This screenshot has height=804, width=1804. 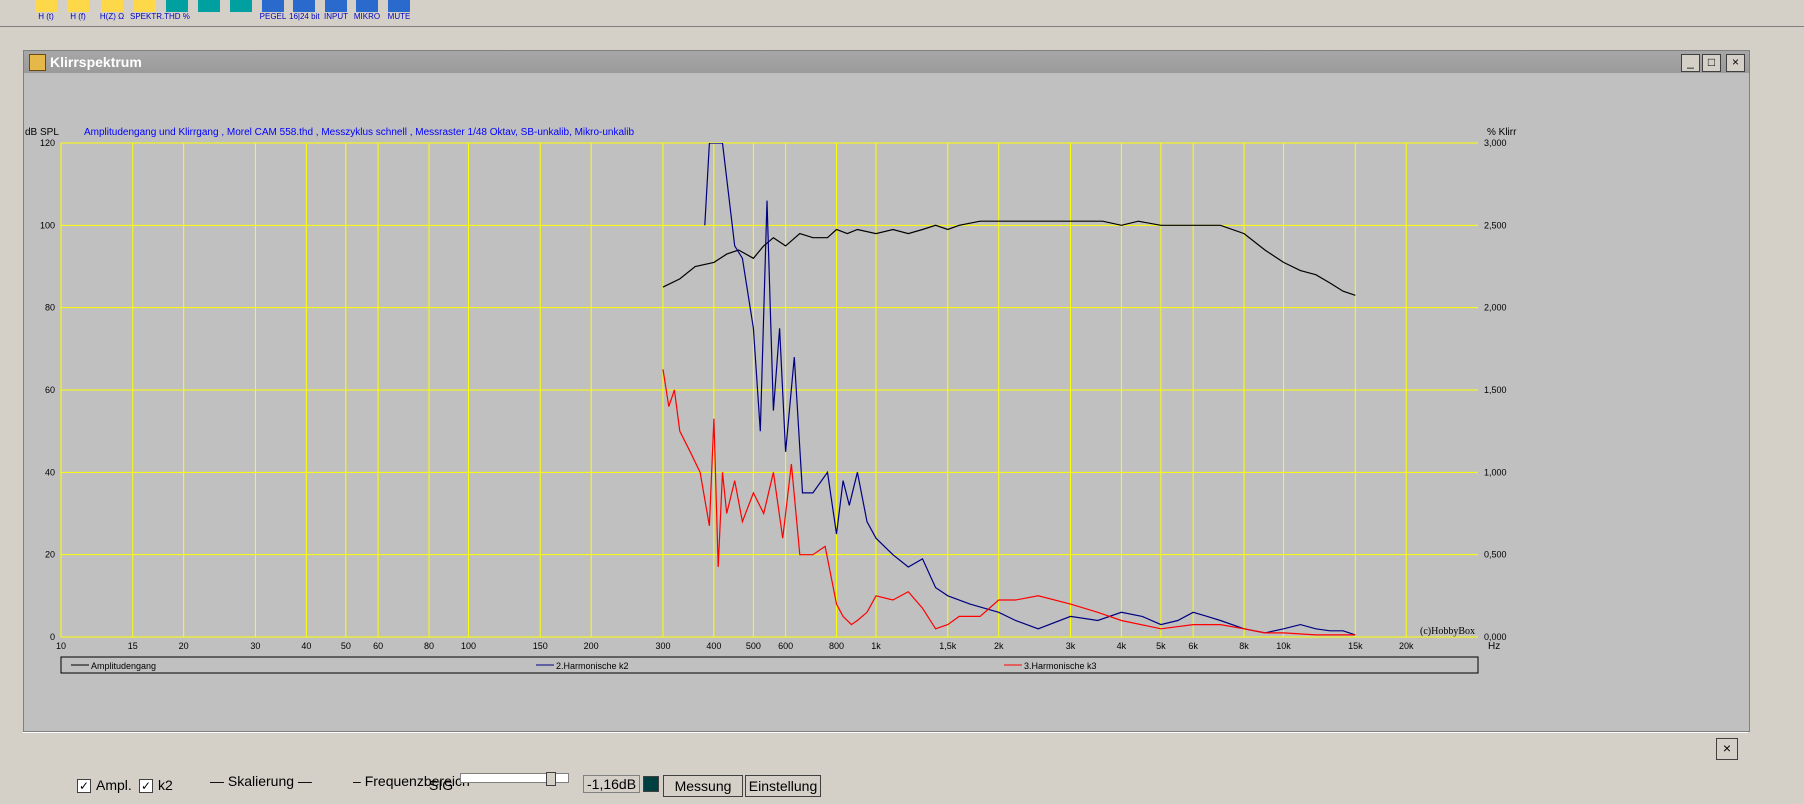 What do you see at coordinates (1495, 143) in the screenshot?
I see `y2-tick-label: 3,000` at bounding box center [1495, 143].